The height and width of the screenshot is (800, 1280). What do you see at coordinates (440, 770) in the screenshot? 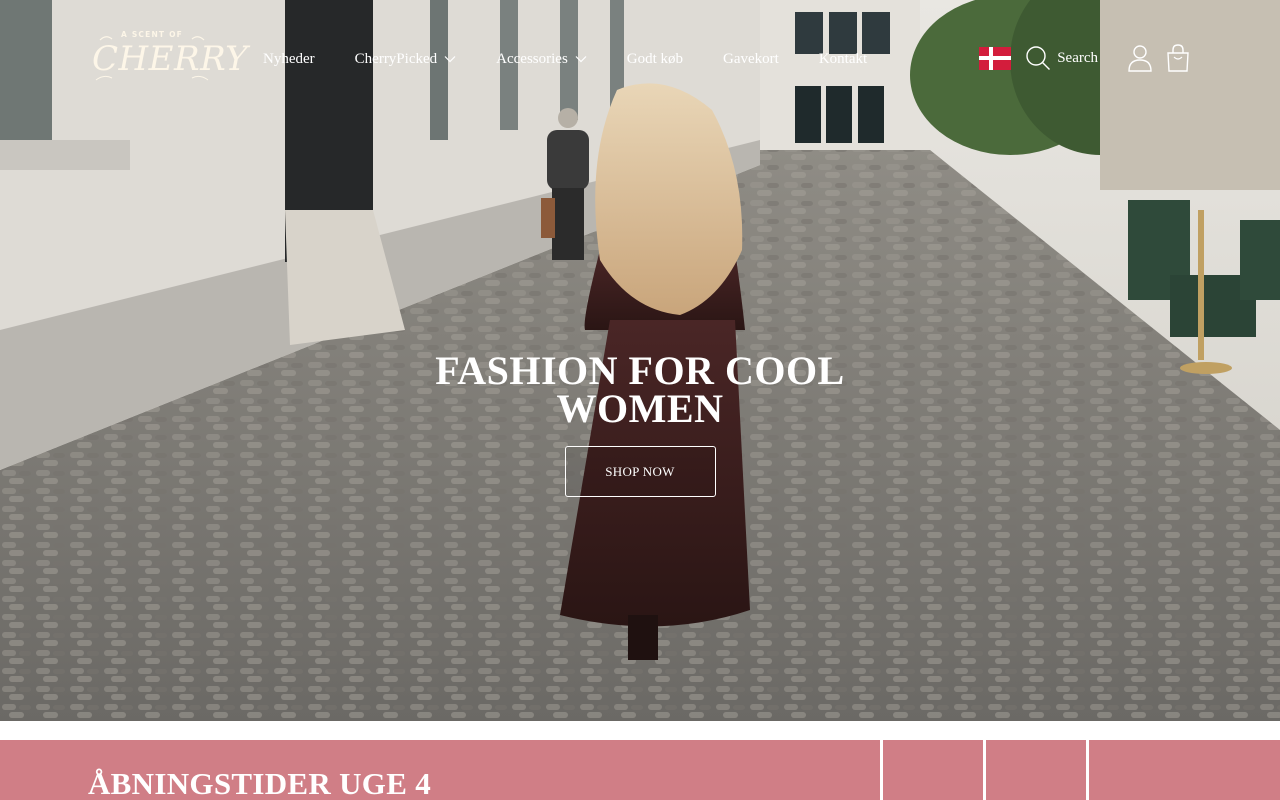
I see `opening-hours-banner: ÅBNINGSTIDER UGE 4` at bounding box center [440, 770].